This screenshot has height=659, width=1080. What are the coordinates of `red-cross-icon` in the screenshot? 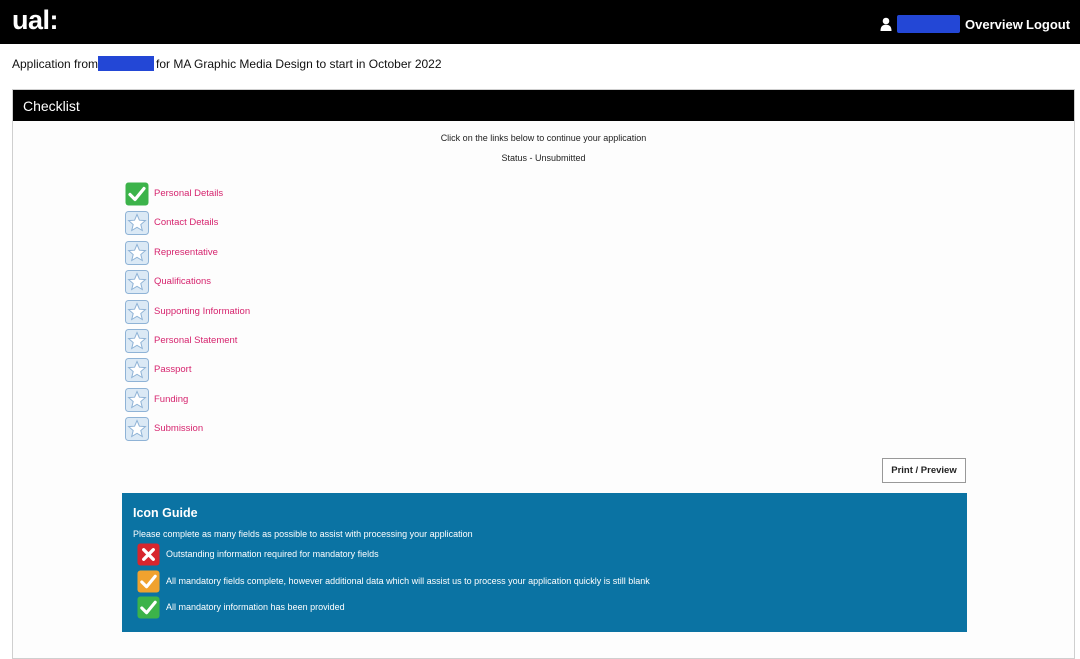 It's located at (148, 554).